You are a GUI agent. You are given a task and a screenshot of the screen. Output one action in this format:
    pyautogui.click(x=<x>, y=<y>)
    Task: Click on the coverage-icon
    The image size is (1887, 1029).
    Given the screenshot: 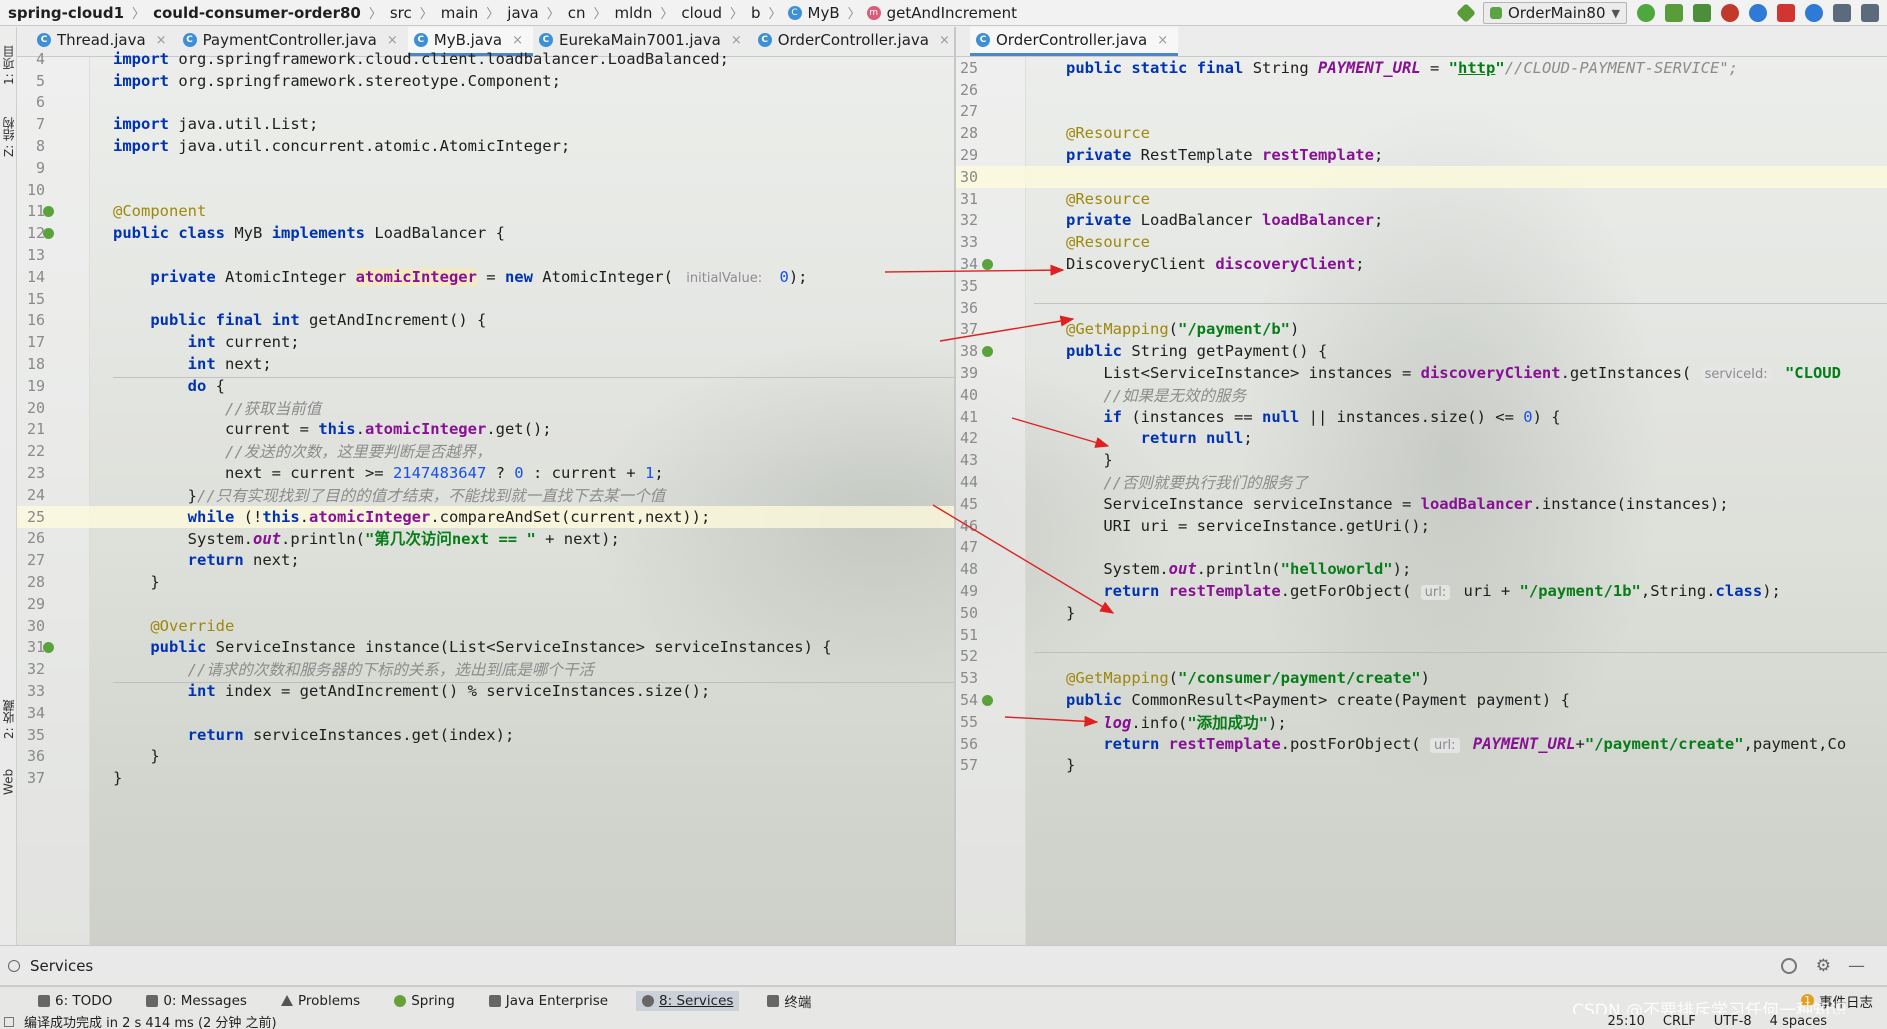 What is the action you would take?
    pyautogui.click(x=1702, y=13)
    